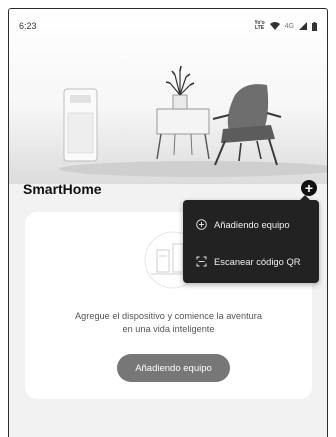 This screenshot has width=336, height=437. What do you see at coordinates (314, 26) in the screenshot?
I see `battery-icon` at bounding box center [314, 26].